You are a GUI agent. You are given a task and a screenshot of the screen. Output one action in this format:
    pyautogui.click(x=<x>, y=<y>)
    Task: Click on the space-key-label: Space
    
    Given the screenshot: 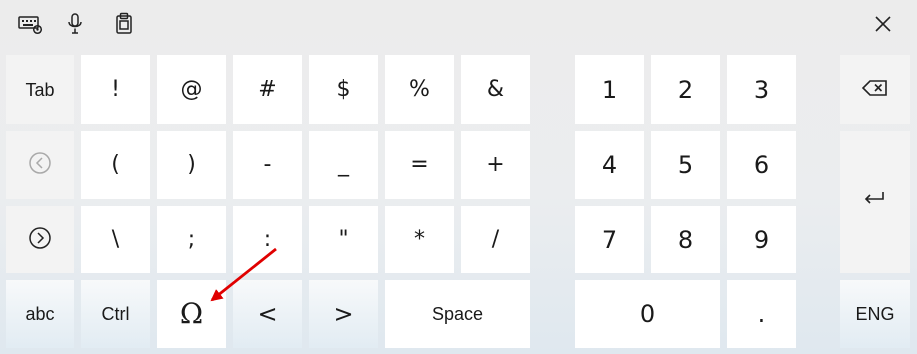 What is the action you would take?
    pyautogui.click(x=457, y=314)
    